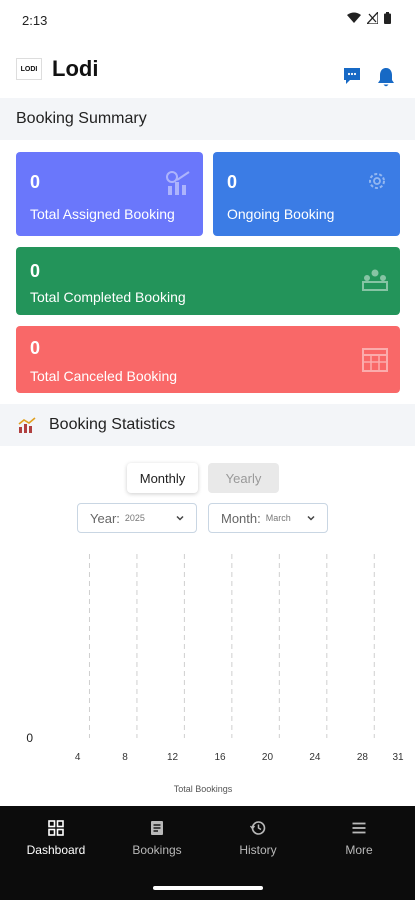  What do you see at coordinates (220, 757) in the screenshot?
I see `chart-x-tick-label: 16` at bounding box center [220, 757].